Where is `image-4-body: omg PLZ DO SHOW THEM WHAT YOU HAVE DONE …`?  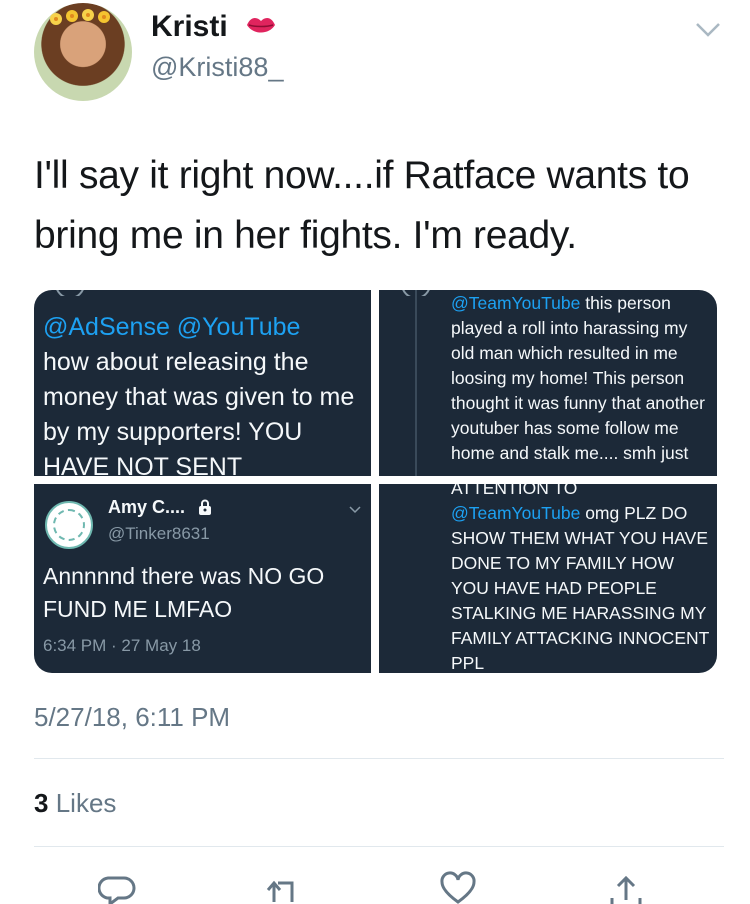 image-4-body: omg PLZ DO SHOW THEM WHAT YOU HAVE DONE … is located at coordinates (580, 588).